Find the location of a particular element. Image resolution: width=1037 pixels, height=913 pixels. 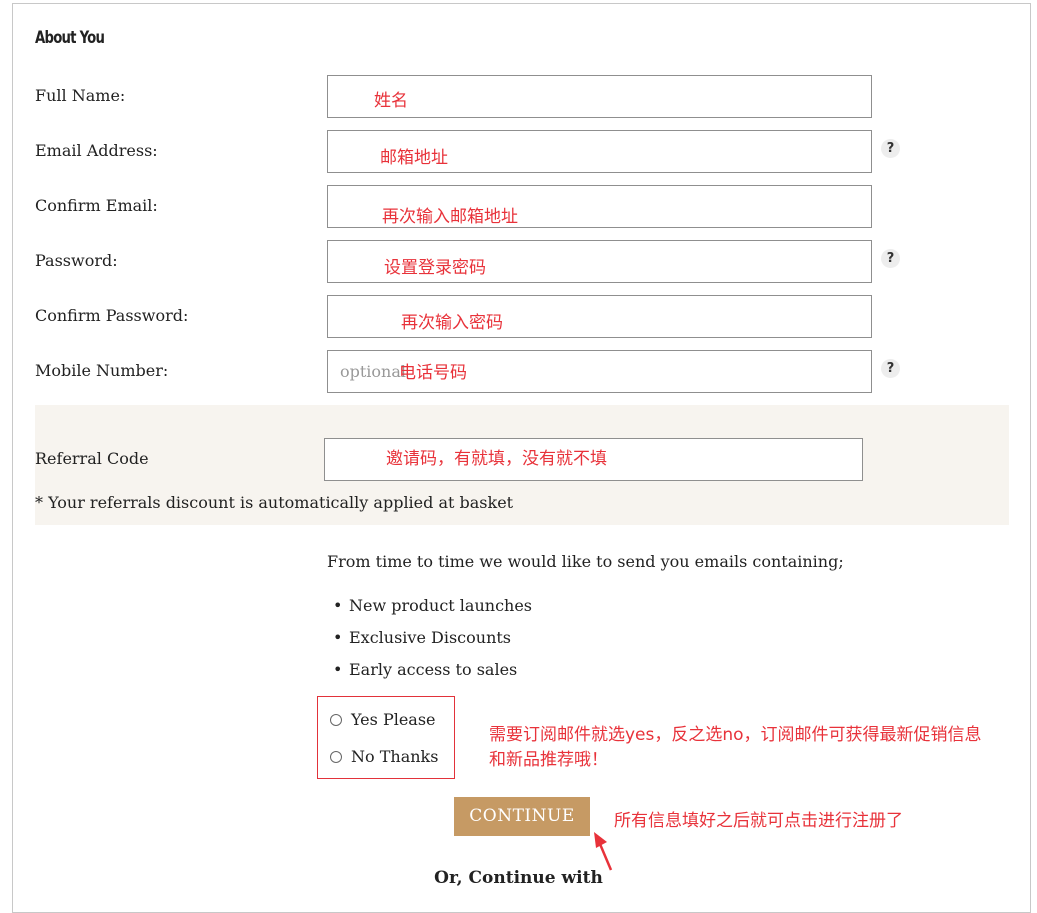

or-continue-with: Or, Continue with is located at coordinates (518, 878).